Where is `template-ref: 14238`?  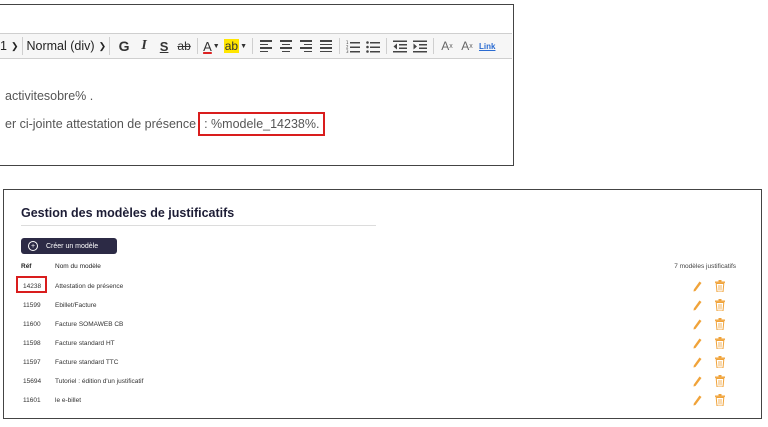 template-ref: 14238 is located at coordinates (32, 286).